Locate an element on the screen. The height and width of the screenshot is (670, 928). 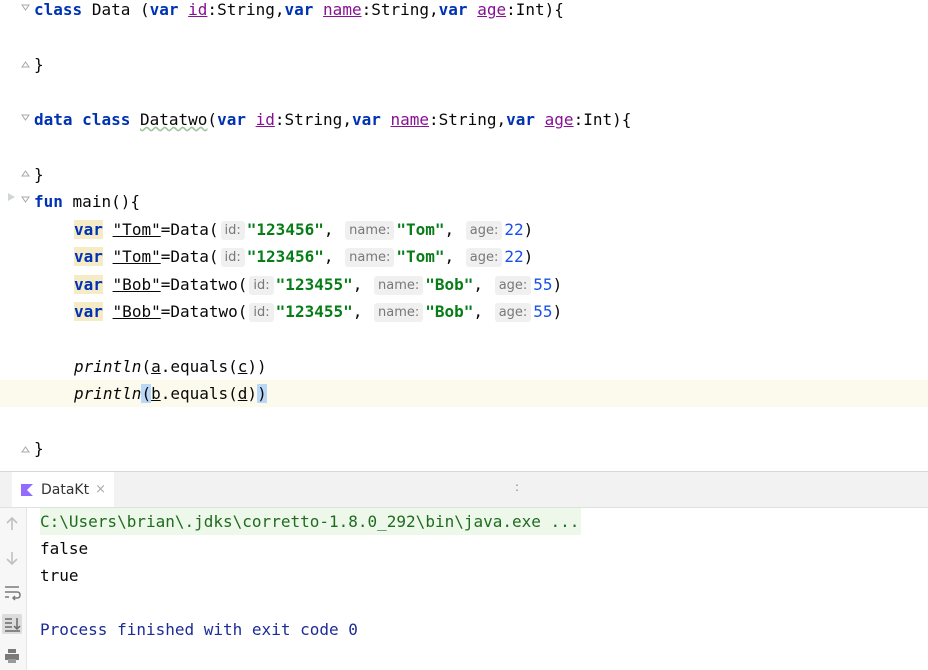
variable: c is located at coordinates (242, 366).